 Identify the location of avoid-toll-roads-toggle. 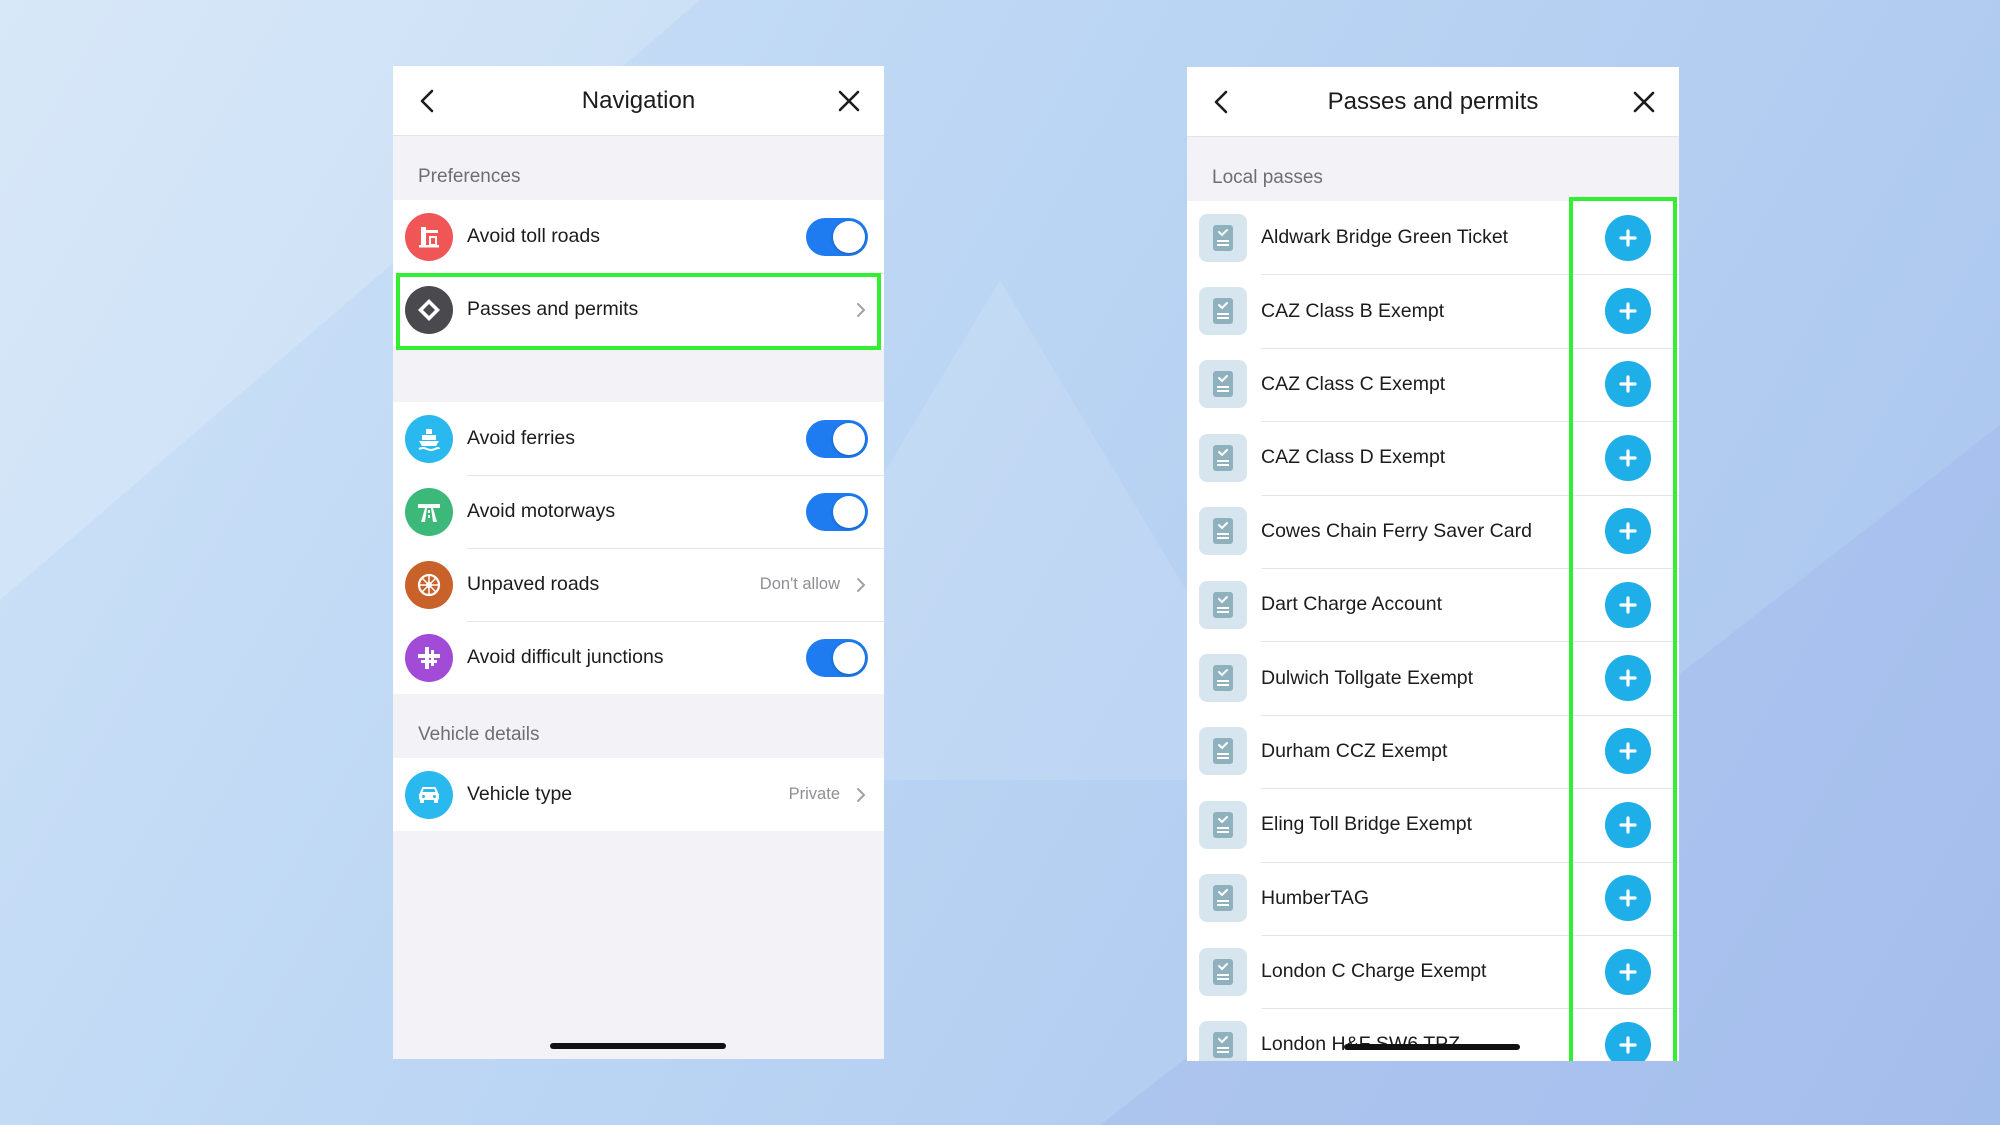
(837, 236).